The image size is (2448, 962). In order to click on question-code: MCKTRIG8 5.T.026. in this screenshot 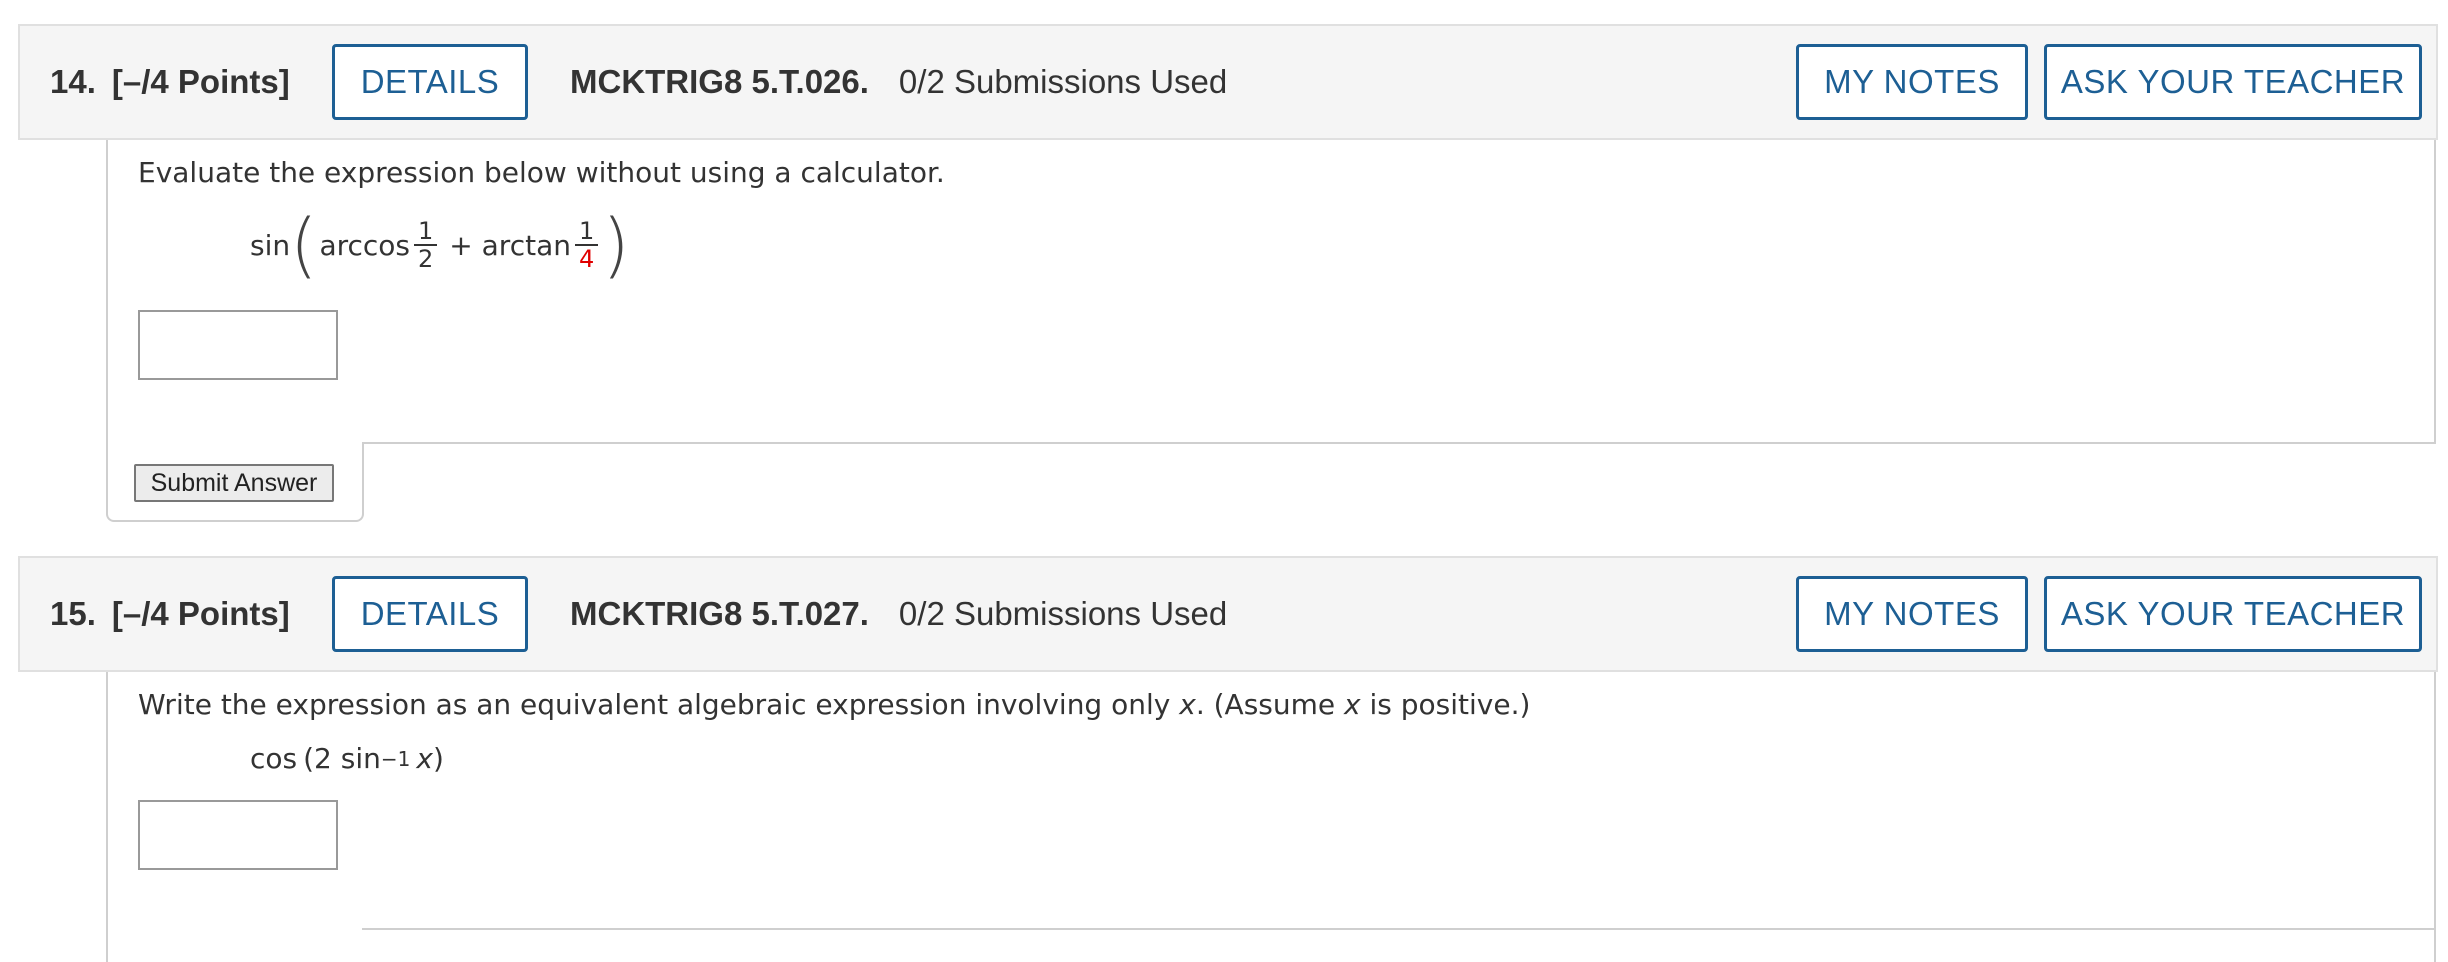, I will do `click(719, 81)`.